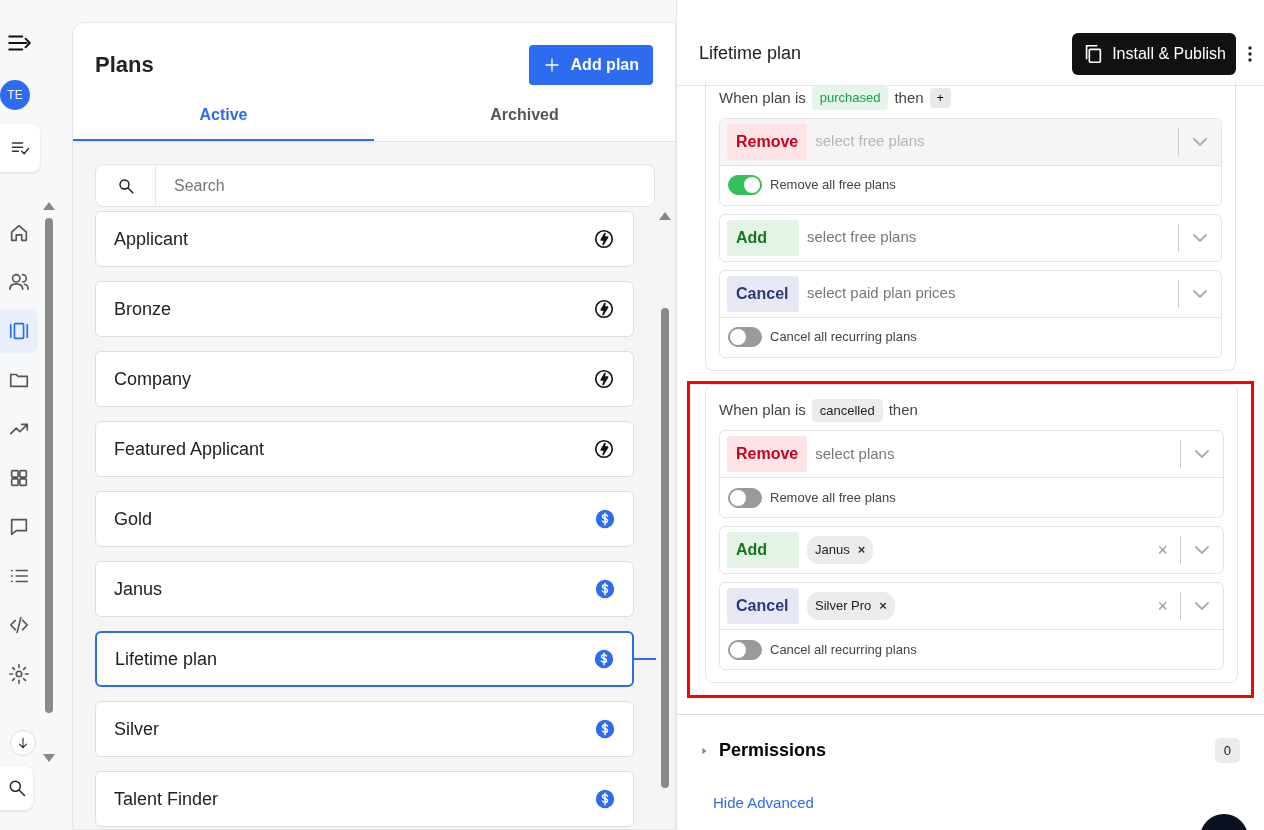 The width and height of the screenshot is (1264, 830). Describe the element at coordinates (19, 625) in the screenshot. I see `code-icon` at that location.